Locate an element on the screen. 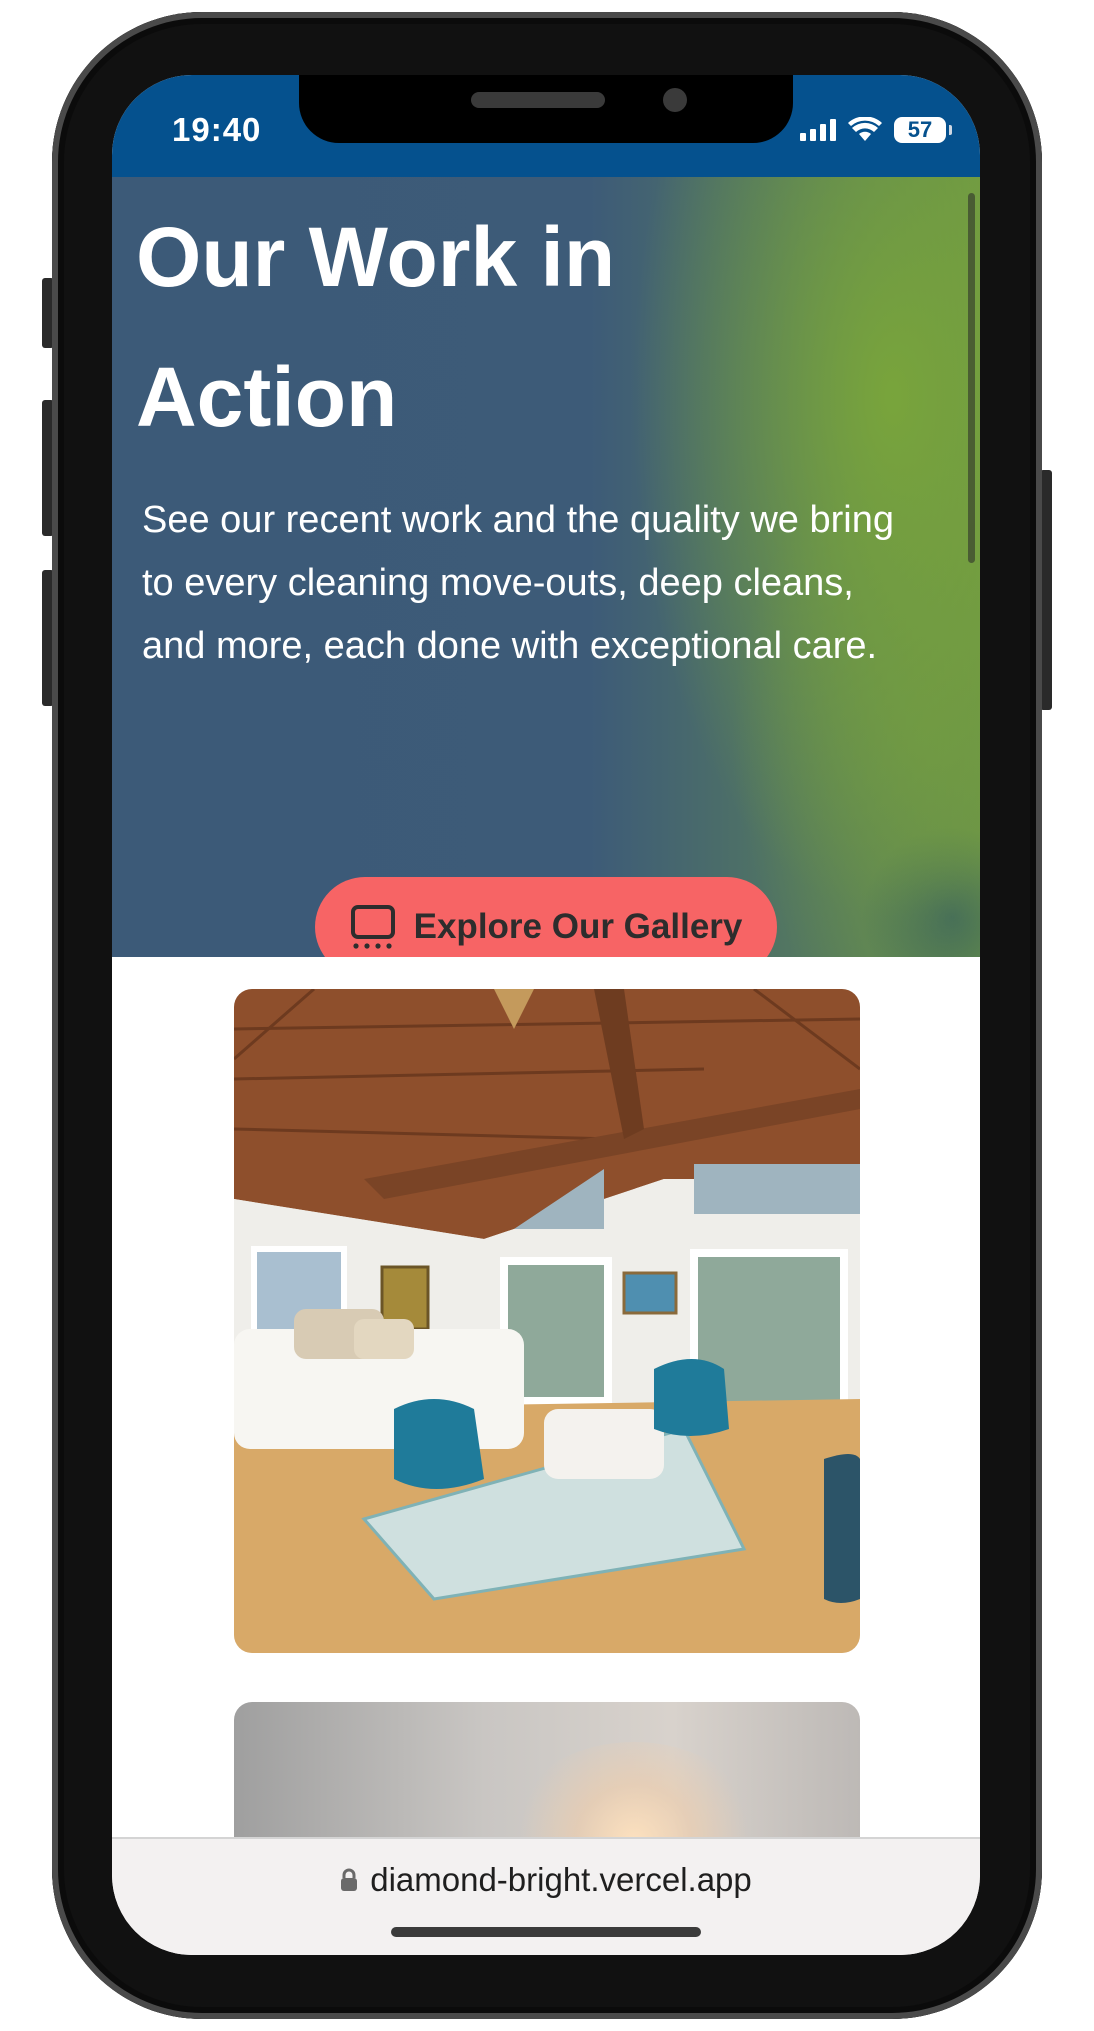  url-display: diamond-bright.vercel.app is located at coordinates (546, 1880).